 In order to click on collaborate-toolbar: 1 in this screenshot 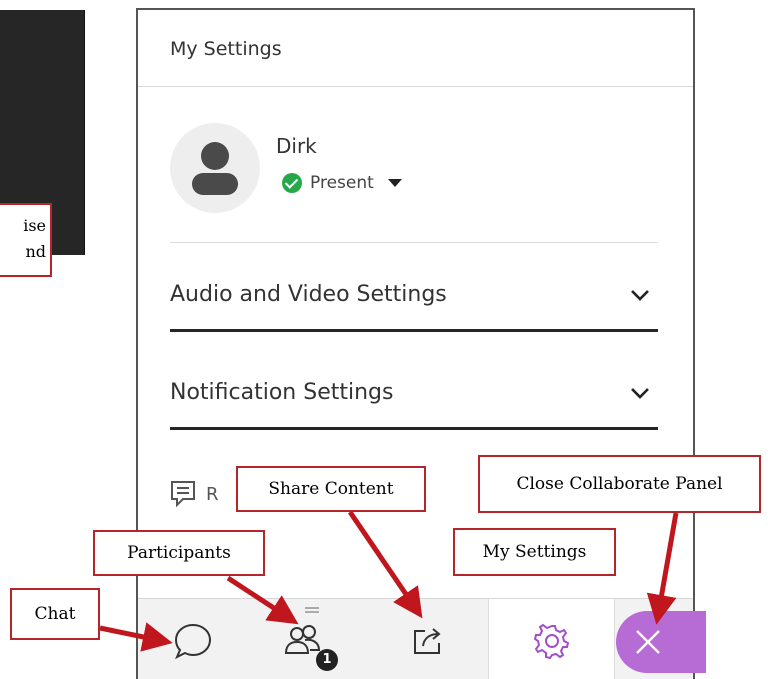, I will do `click(422, 638)`.